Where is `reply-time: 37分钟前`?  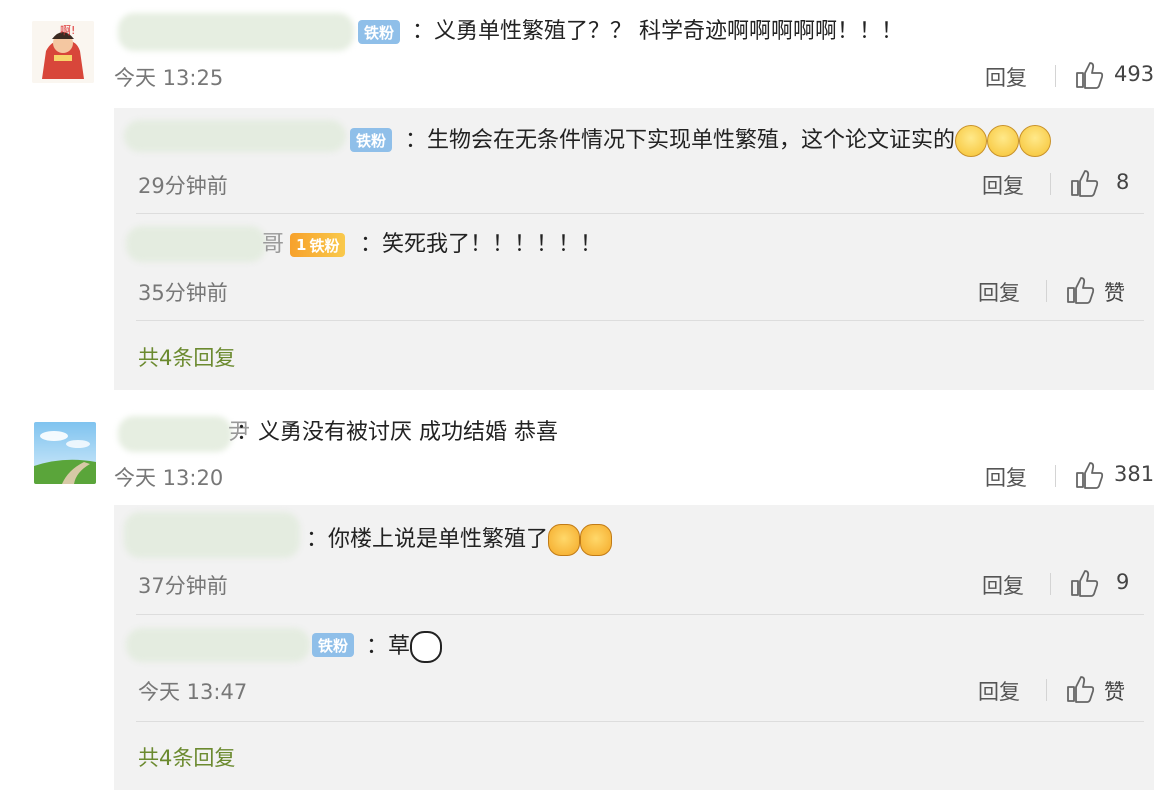
reply-time: 37分钟前 is located at coordinates (183, 586).